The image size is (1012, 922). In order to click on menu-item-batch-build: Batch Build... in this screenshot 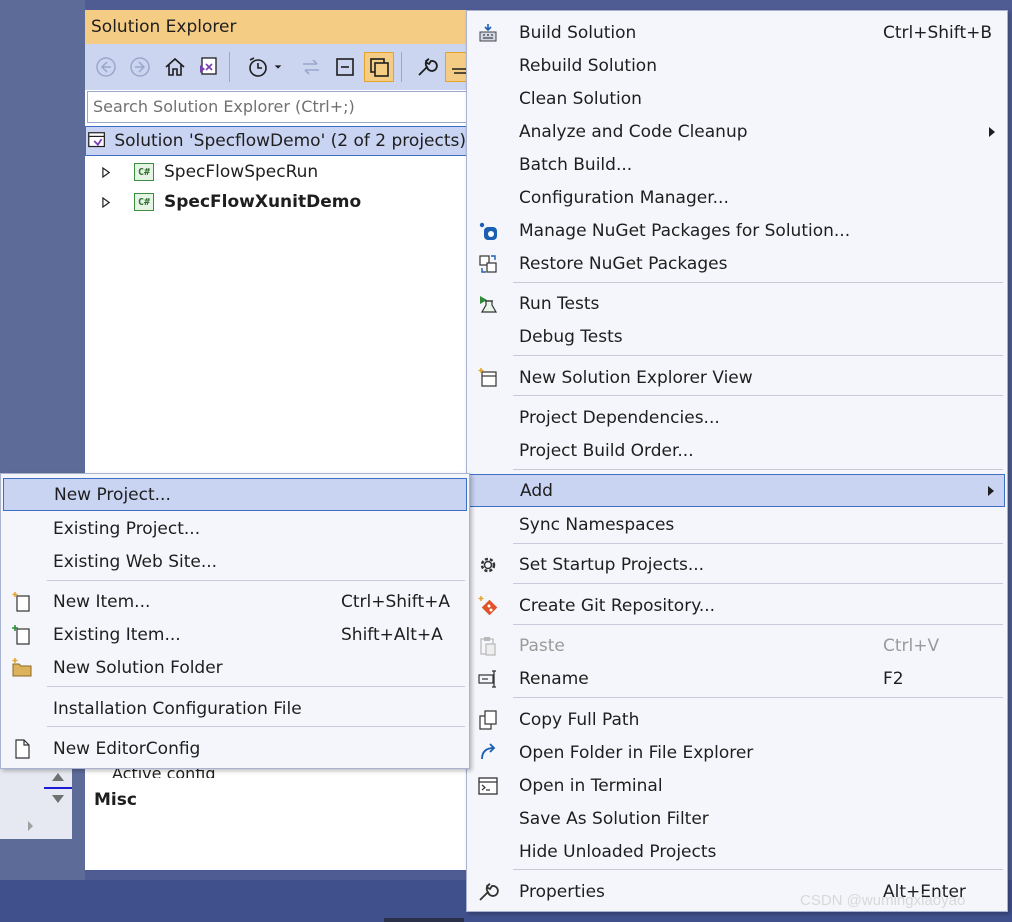, I will do `click(737, 164)`.